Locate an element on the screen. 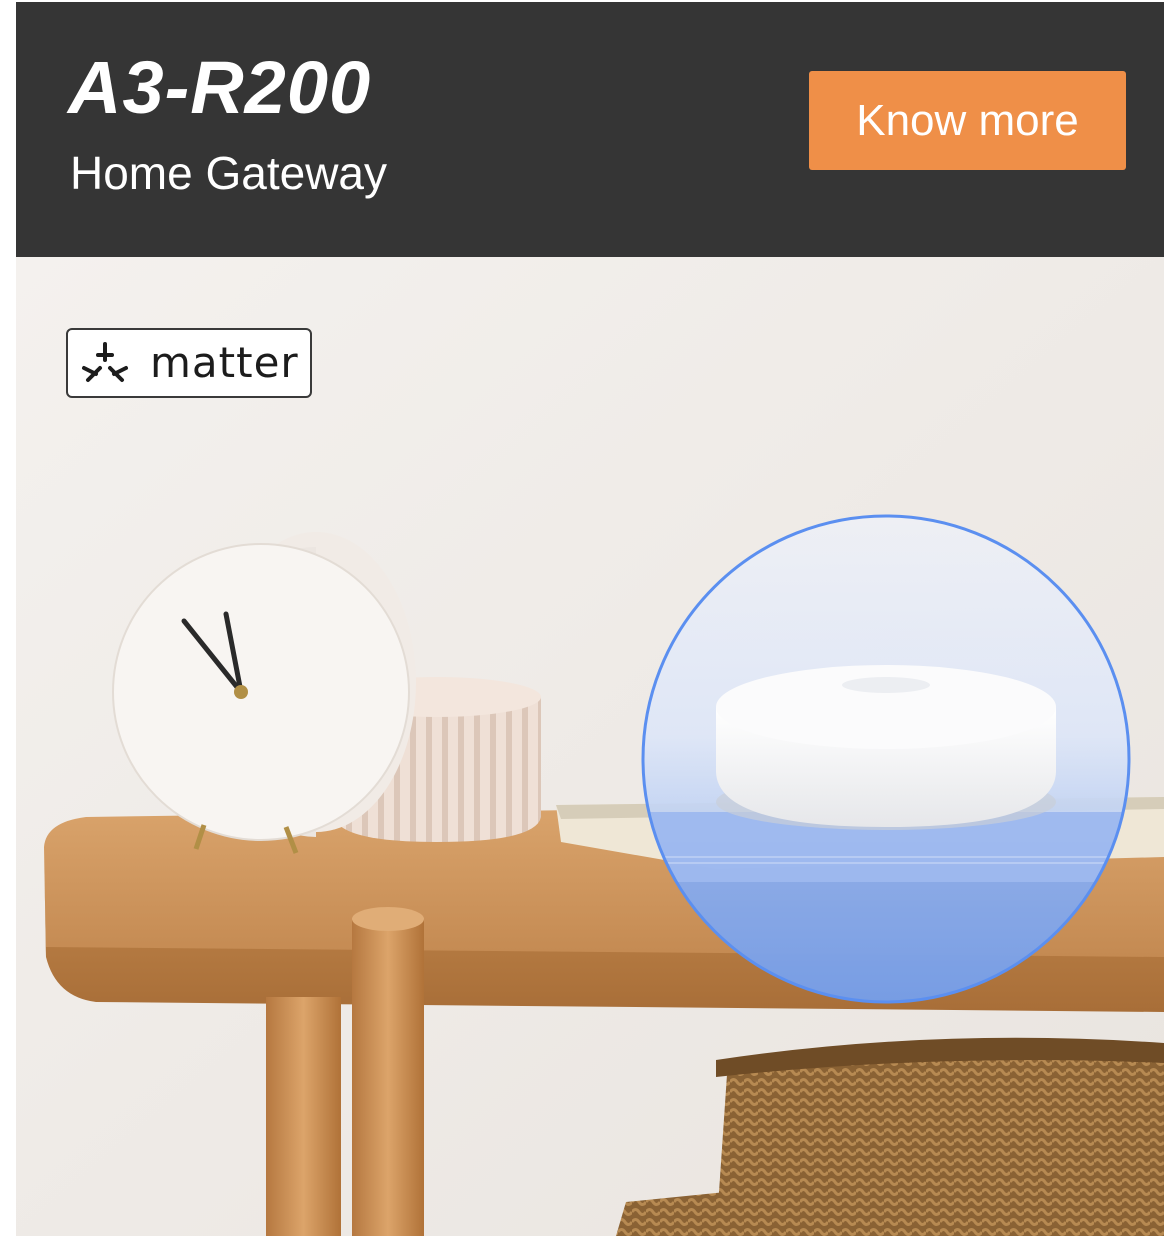 This screenshot has width=1164, height=1236. matter-badge-label: matter is located at coordinates (224, 362).